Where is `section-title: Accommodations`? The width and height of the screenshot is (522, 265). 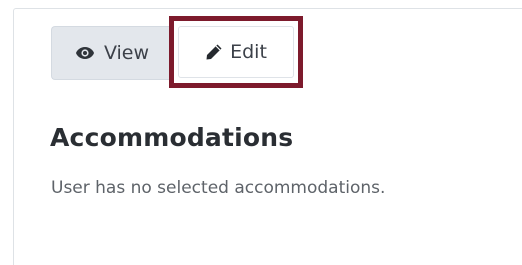
section-title: Accommodations is located at coordinates (172, 137).